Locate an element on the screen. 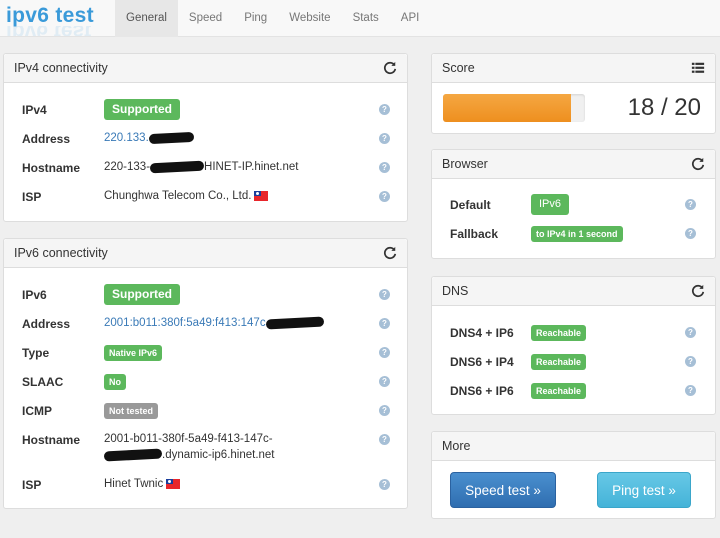 This screenshot has width=720, height=538. dns-panel-title: DNS is located at coordinates (455, 291).